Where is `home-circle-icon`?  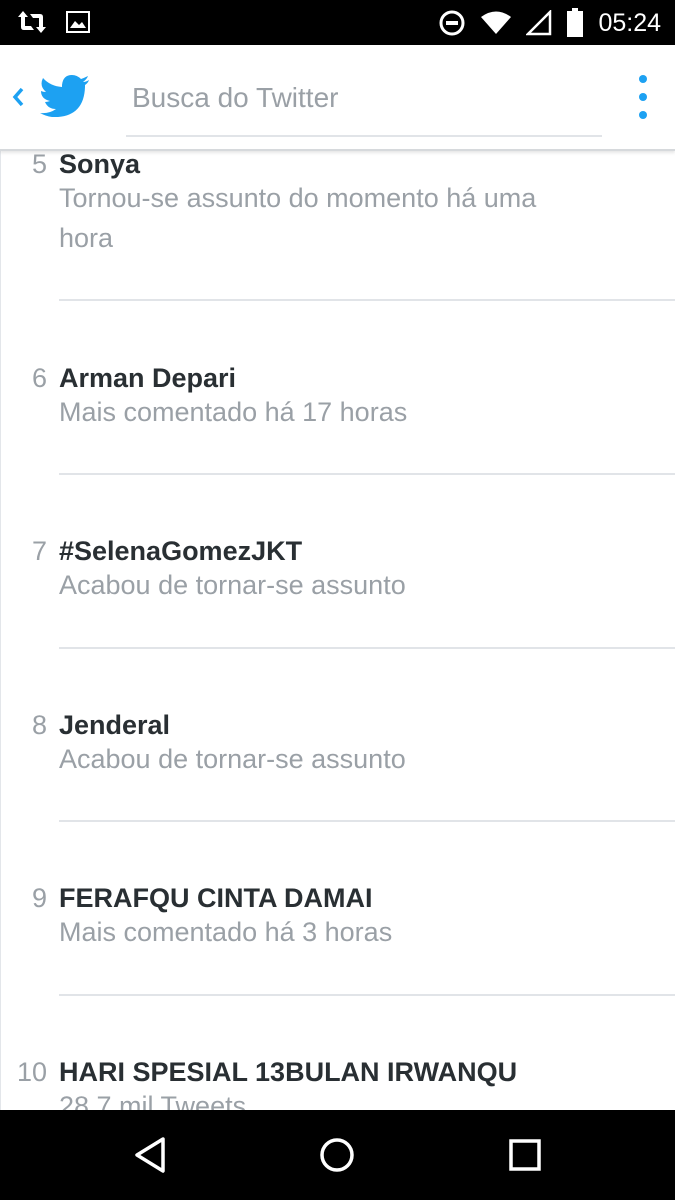 home-circle-icon is located at coordinates (337, 1155).